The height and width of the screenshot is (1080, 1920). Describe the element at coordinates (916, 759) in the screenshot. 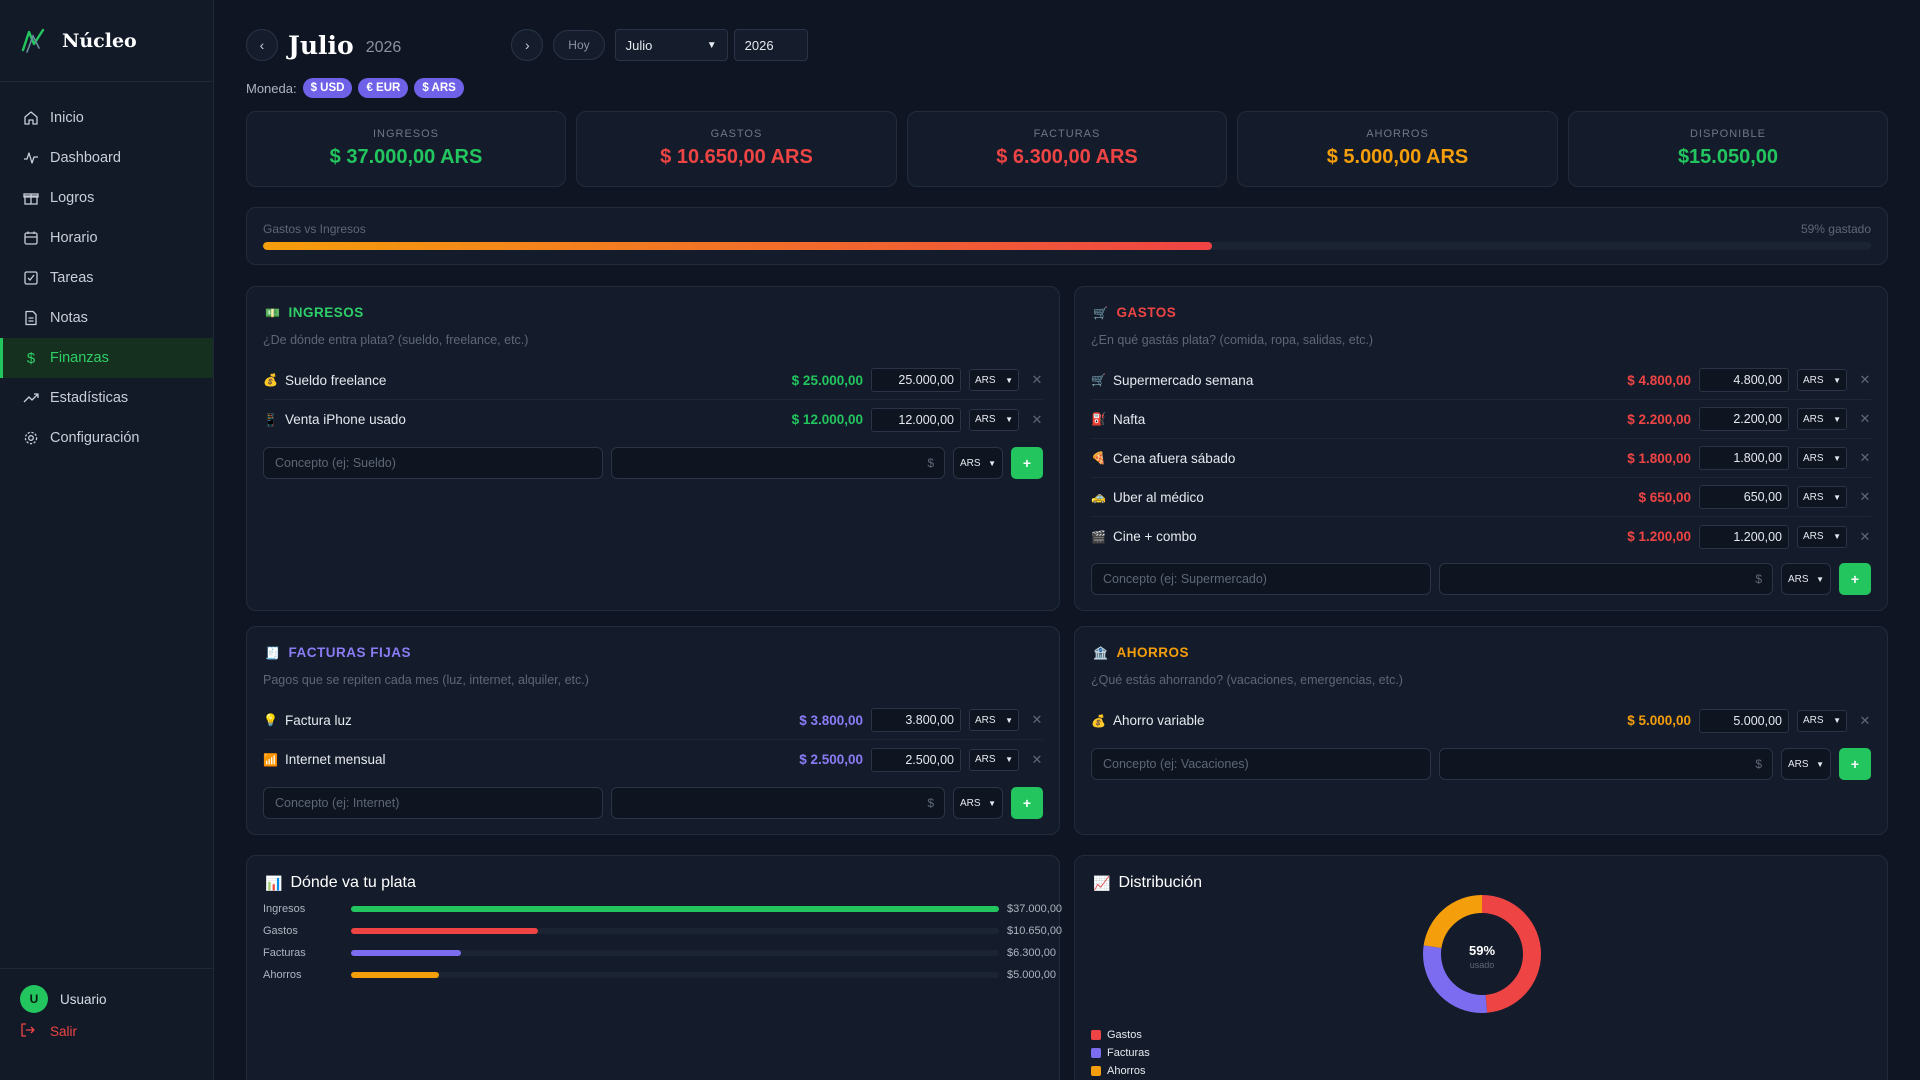

I see `amount-input: 2.500,00` at that location.